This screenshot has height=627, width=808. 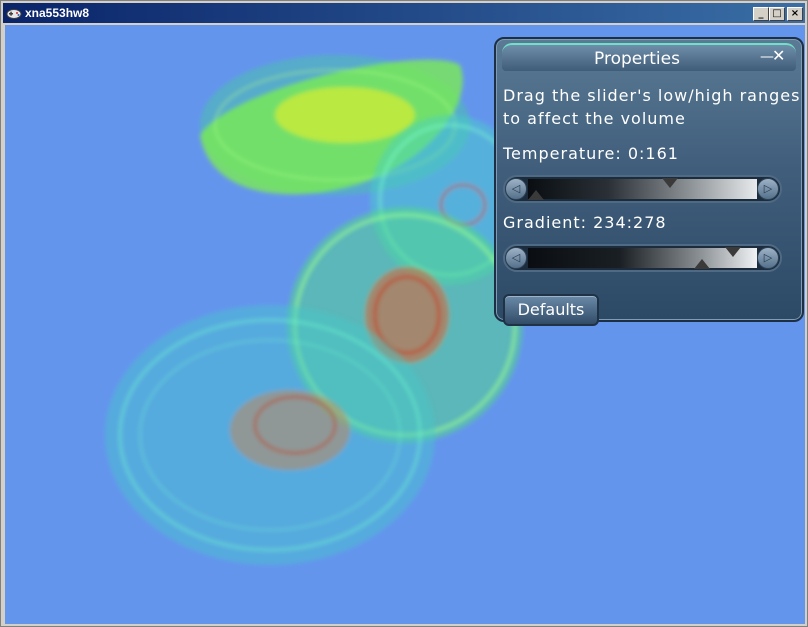 What do you see at coordinates (637, 59) in the screenshot?
I see `panel-title: Properties` at bounding box center [637, 59].